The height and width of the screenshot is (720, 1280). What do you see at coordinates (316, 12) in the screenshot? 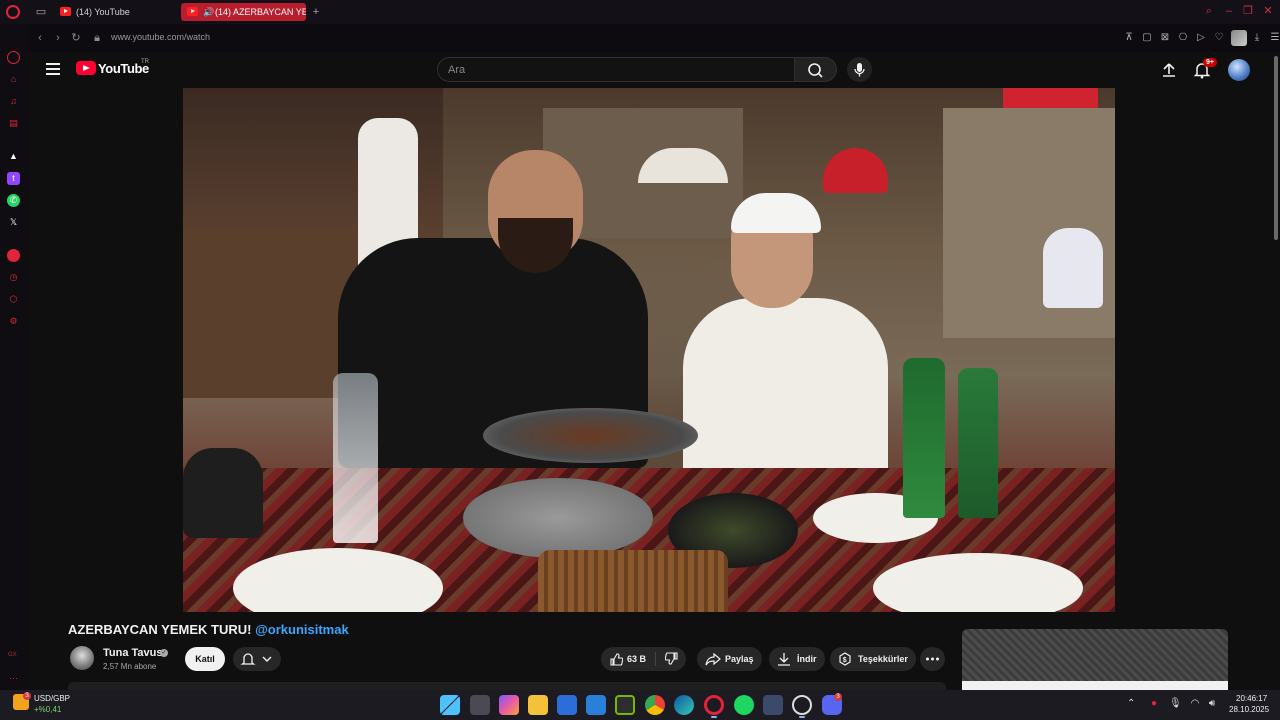
I see `new-tab-plus-icon: +` at bounding box center [316, 12].